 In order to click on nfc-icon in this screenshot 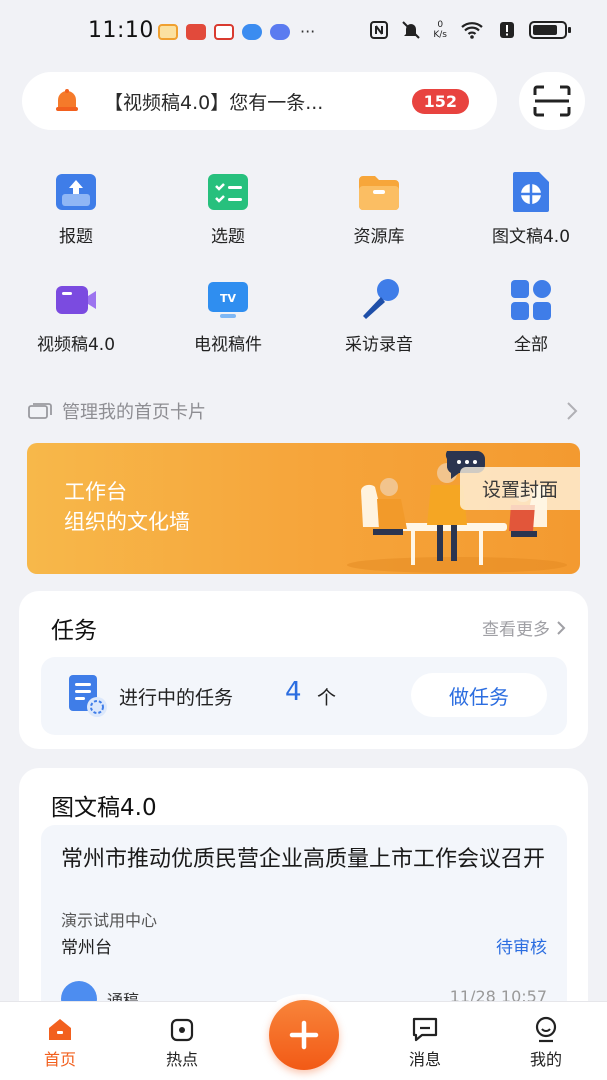, I will do `click(379, 30)`.